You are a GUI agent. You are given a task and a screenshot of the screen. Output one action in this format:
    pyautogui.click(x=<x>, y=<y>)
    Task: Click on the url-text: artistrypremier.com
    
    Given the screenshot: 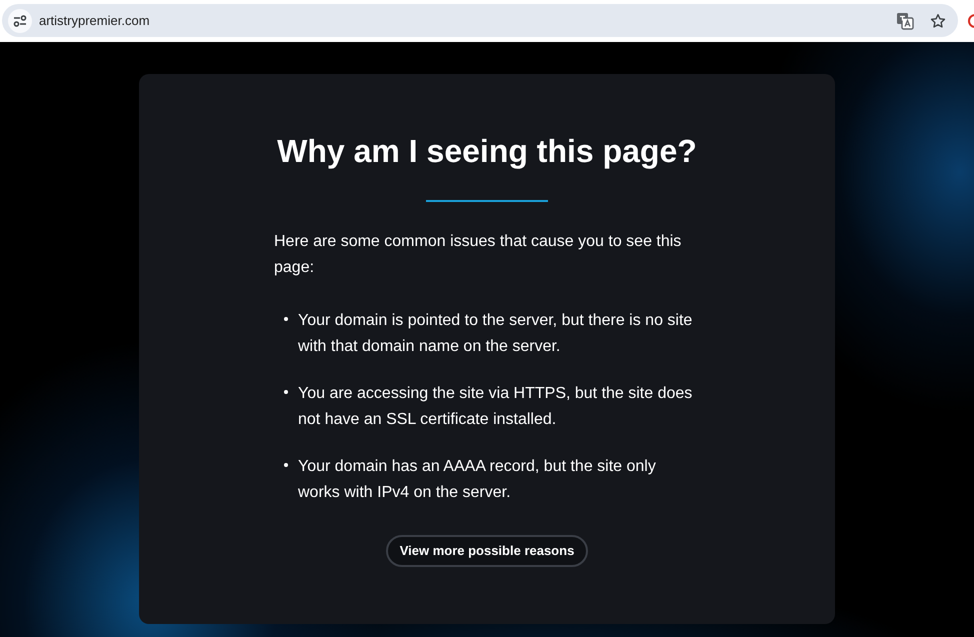 What is the action you would take?
    pyautogui.click(x=94, y=20)
    